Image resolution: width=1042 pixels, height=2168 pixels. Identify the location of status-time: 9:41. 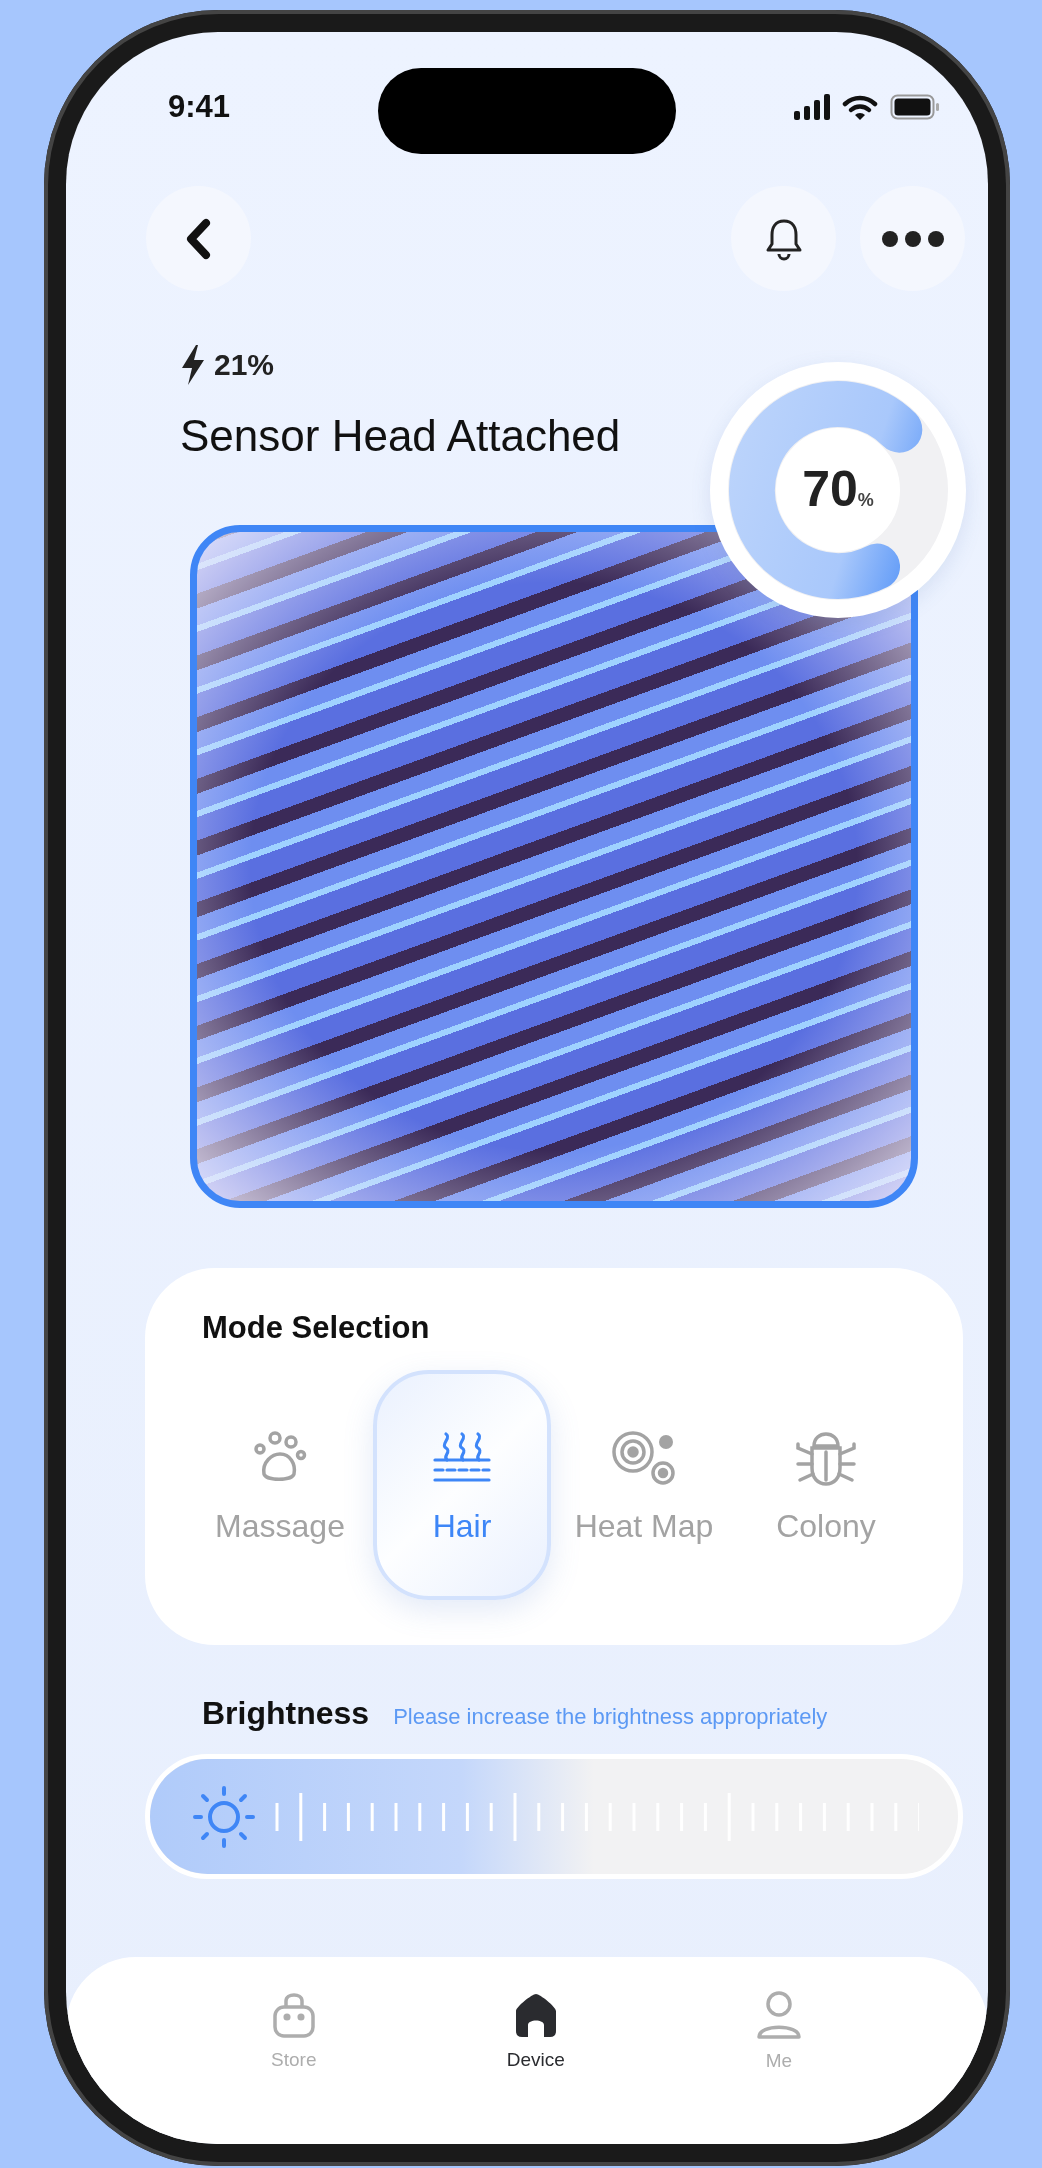
(199, 107).